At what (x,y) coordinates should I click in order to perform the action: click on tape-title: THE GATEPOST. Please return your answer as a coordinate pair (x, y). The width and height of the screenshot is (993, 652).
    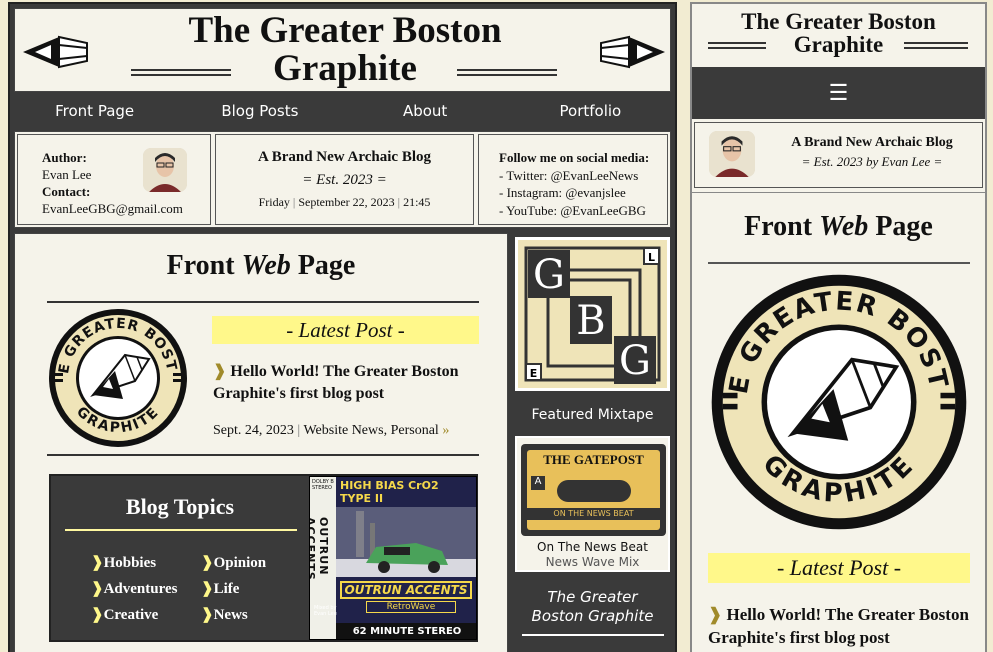
    Looking at the image, I should click on (593, 459).